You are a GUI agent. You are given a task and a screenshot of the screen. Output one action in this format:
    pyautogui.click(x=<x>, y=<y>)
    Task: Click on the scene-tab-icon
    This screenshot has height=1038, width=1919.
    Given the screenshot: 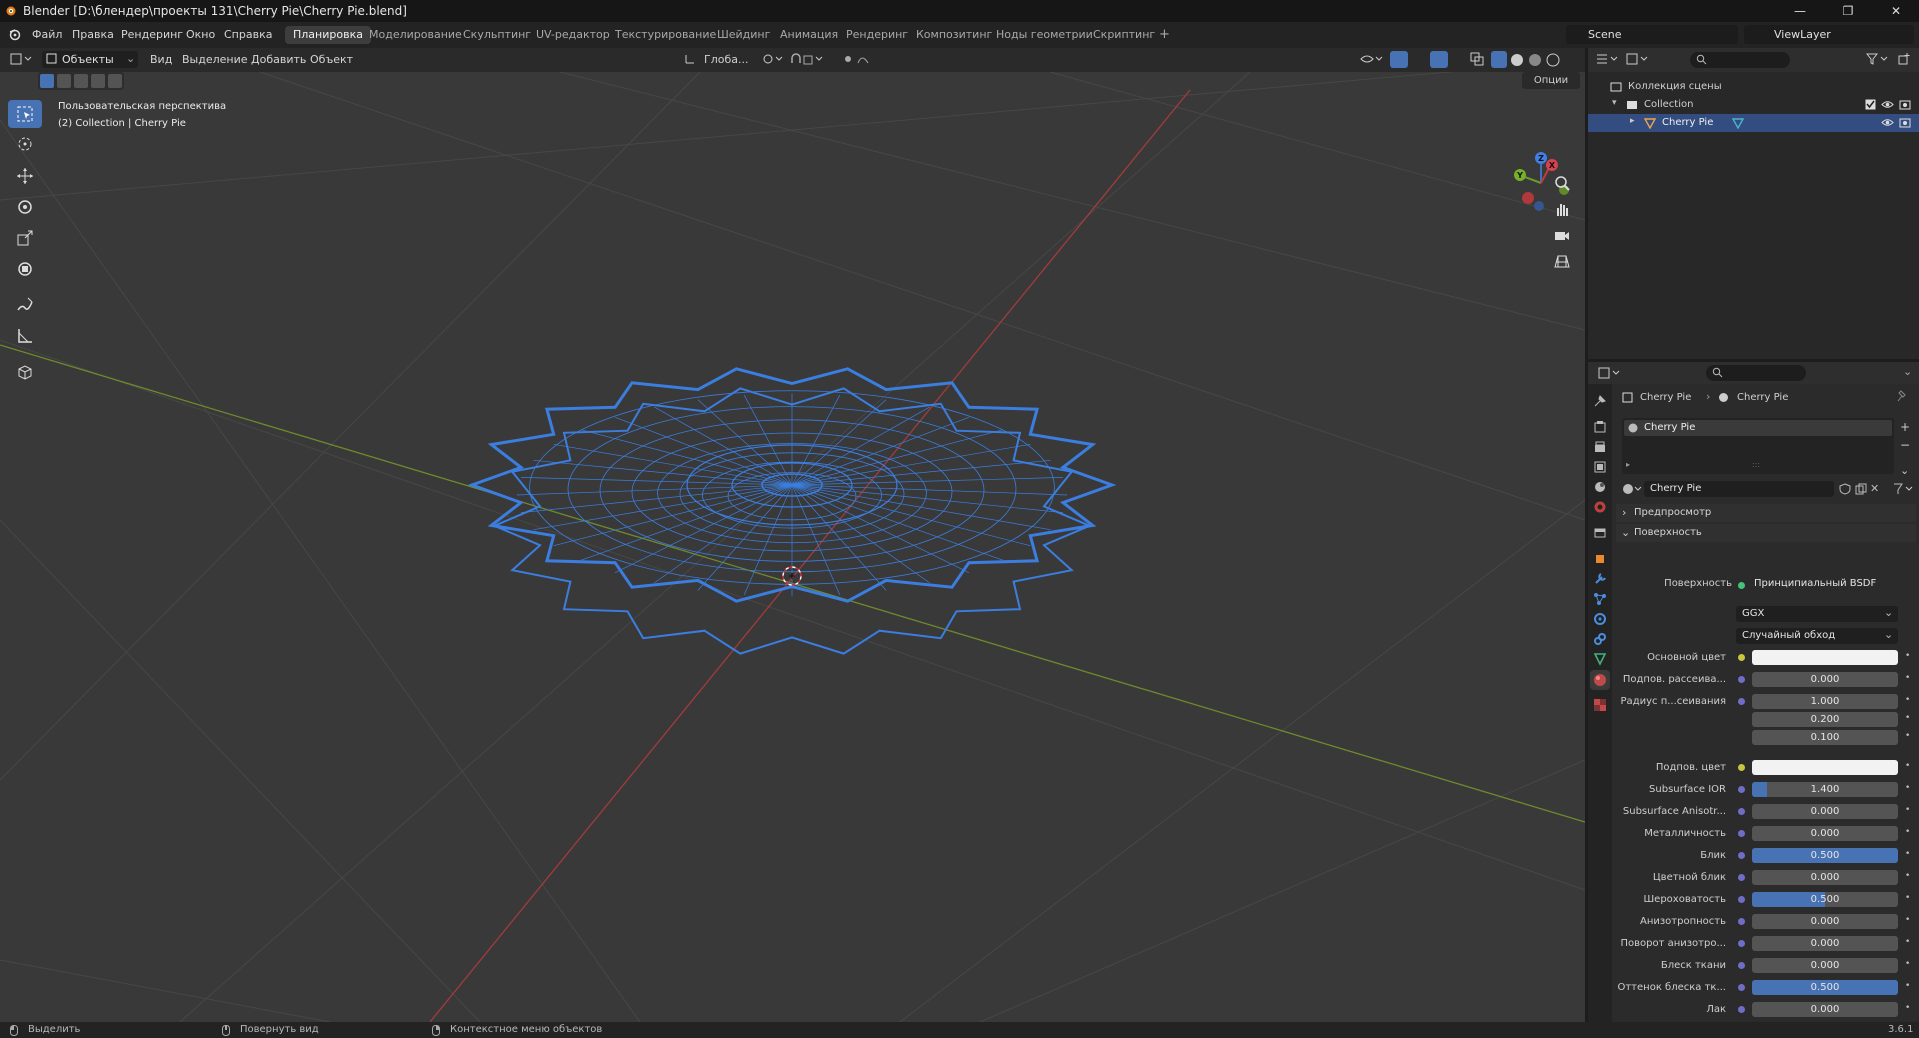 What is the action you would take?
    pyautogui.click(x=1600, y=487)
    